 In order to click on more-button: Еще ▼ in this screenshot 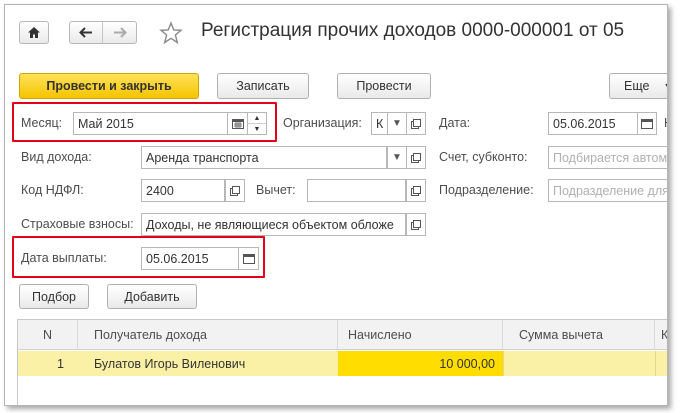, I will do `click(638, 86)`.